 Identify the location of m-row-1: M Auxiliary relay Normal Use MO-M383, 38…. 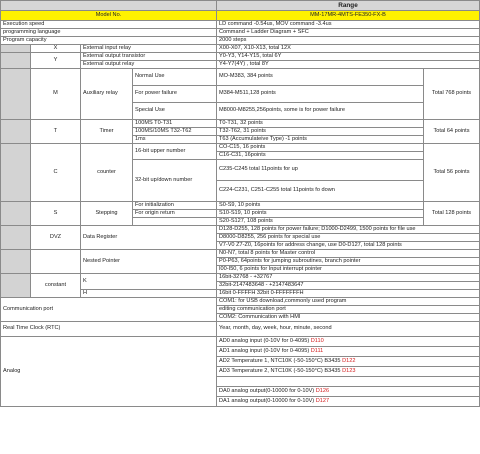
(240, 93).